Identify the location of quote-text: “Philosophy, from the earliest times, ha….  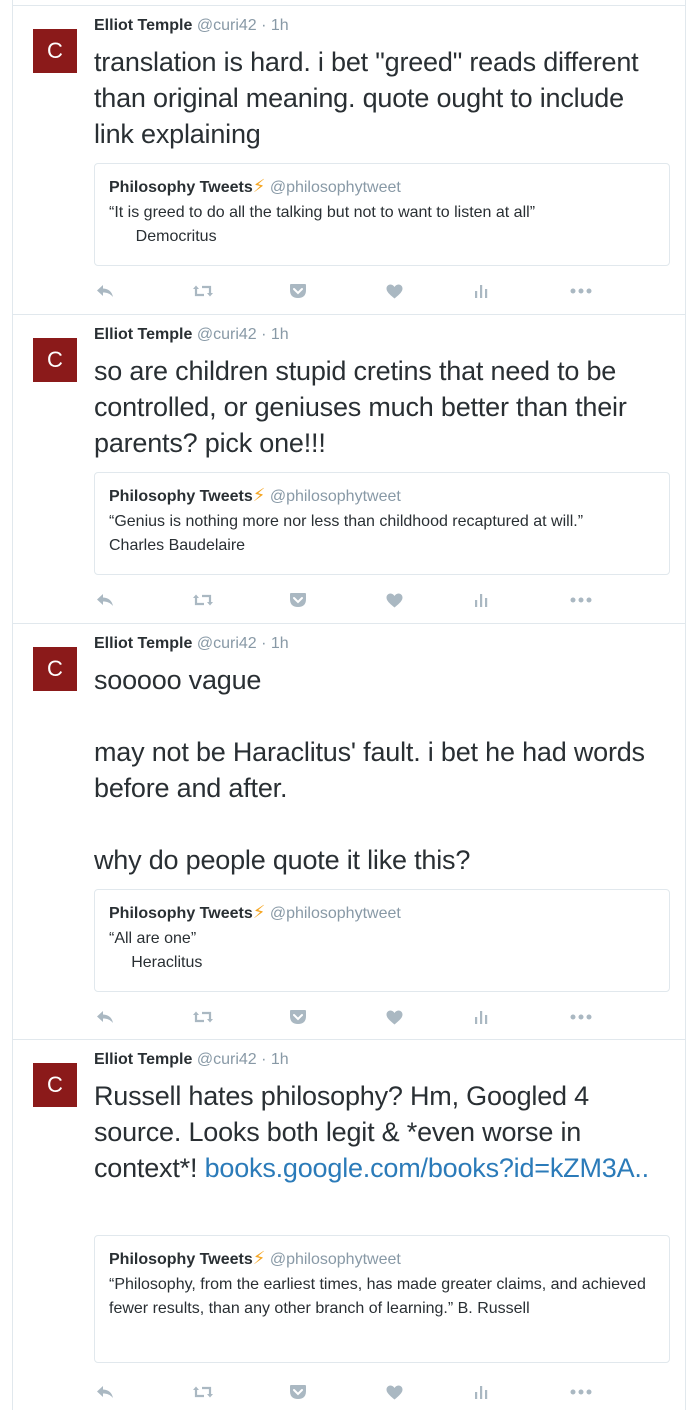
(382, 1297).